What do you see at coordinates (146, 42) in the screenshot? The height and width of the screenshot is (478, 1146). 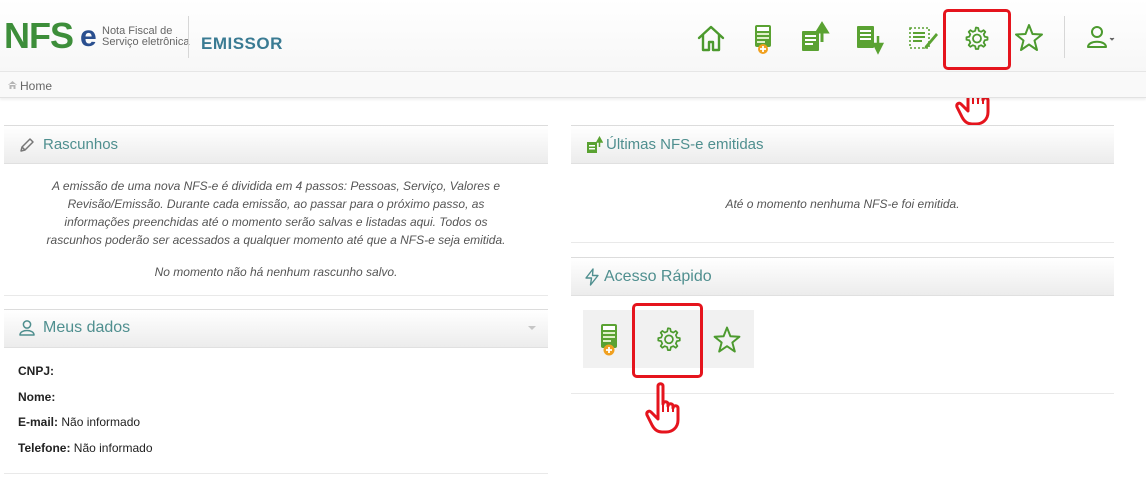 I see `logo-line-2: Serviço eletrônica` at bounding box center [146, 42].